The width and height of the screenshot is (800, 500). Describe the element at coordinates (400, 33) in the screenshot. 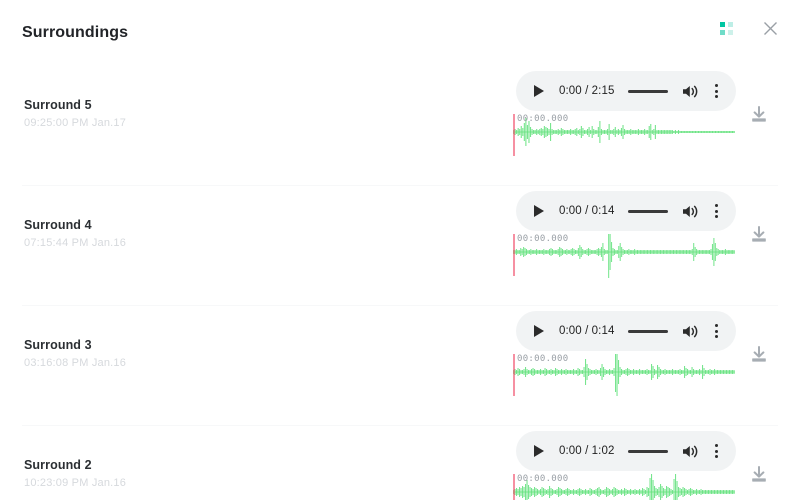

I see `panel-header: Surroundings` at that location.